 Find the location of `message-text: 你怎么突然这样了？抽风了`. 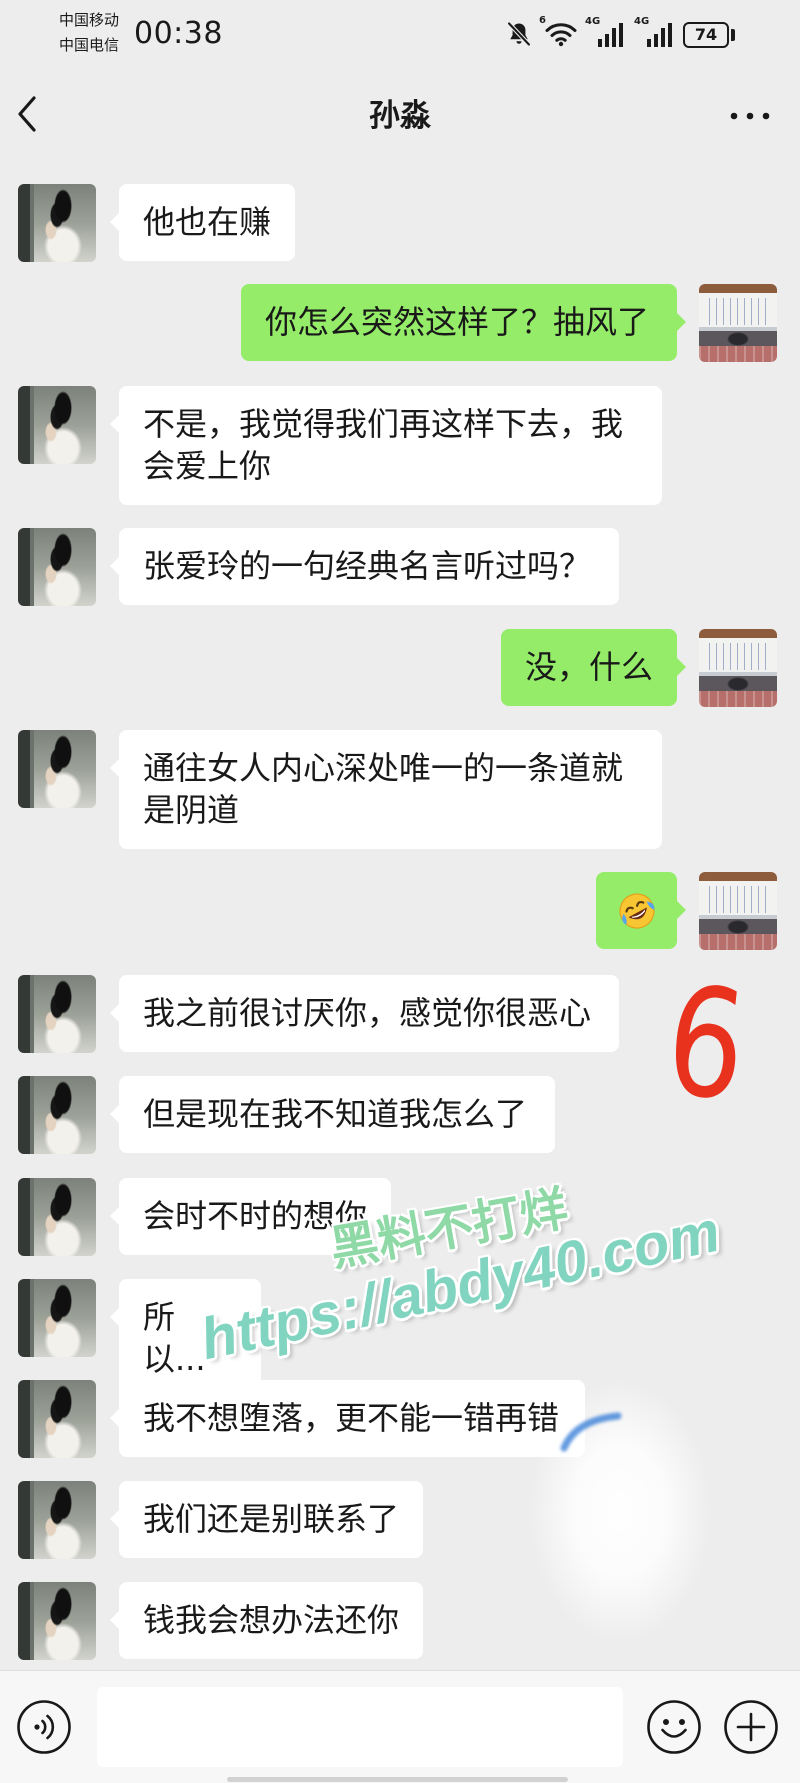

message-text: 你怎么突然这样了？抽风了 is located at coordinates (457, 322).